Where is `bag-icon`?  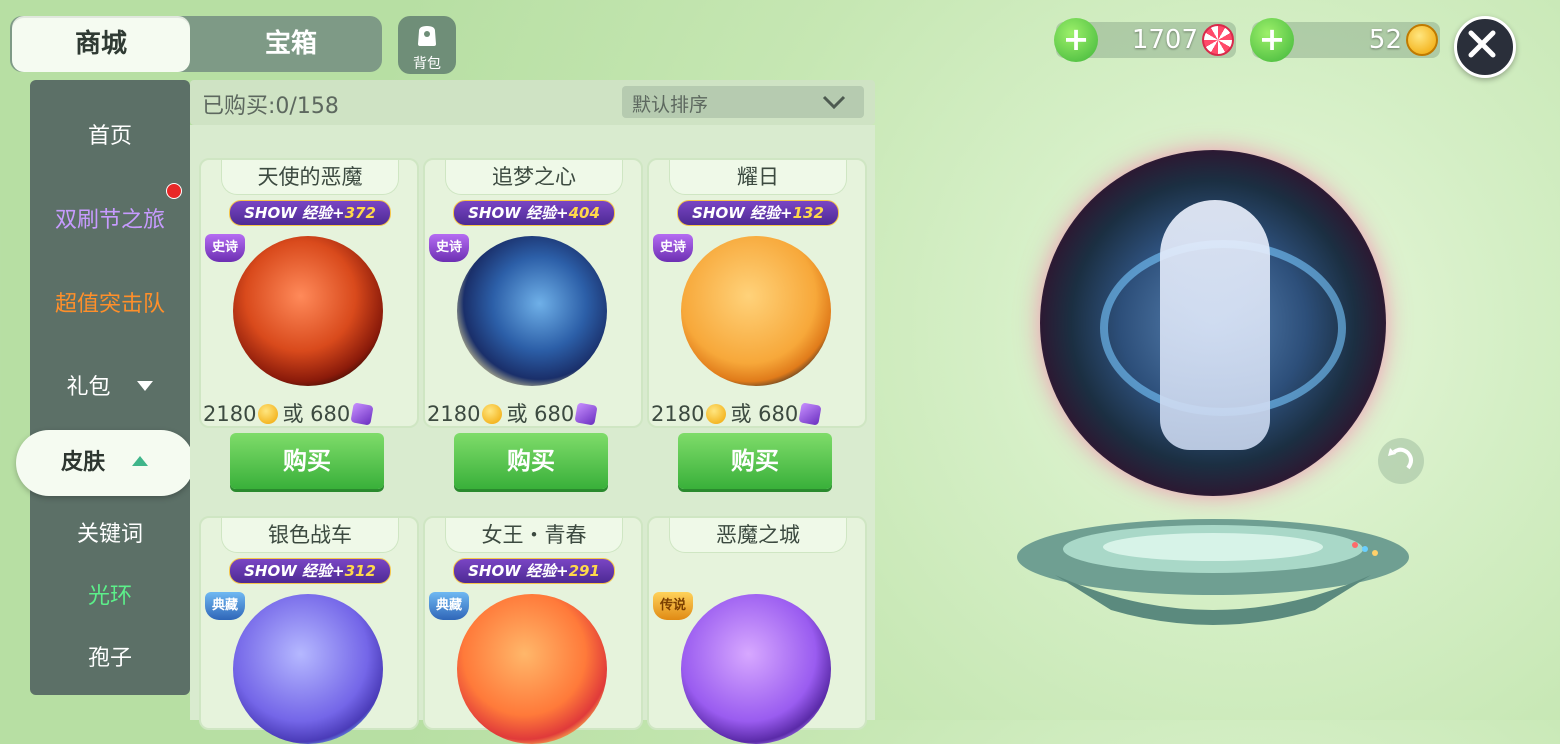 bag-icon is located at coordinates (427, 36).